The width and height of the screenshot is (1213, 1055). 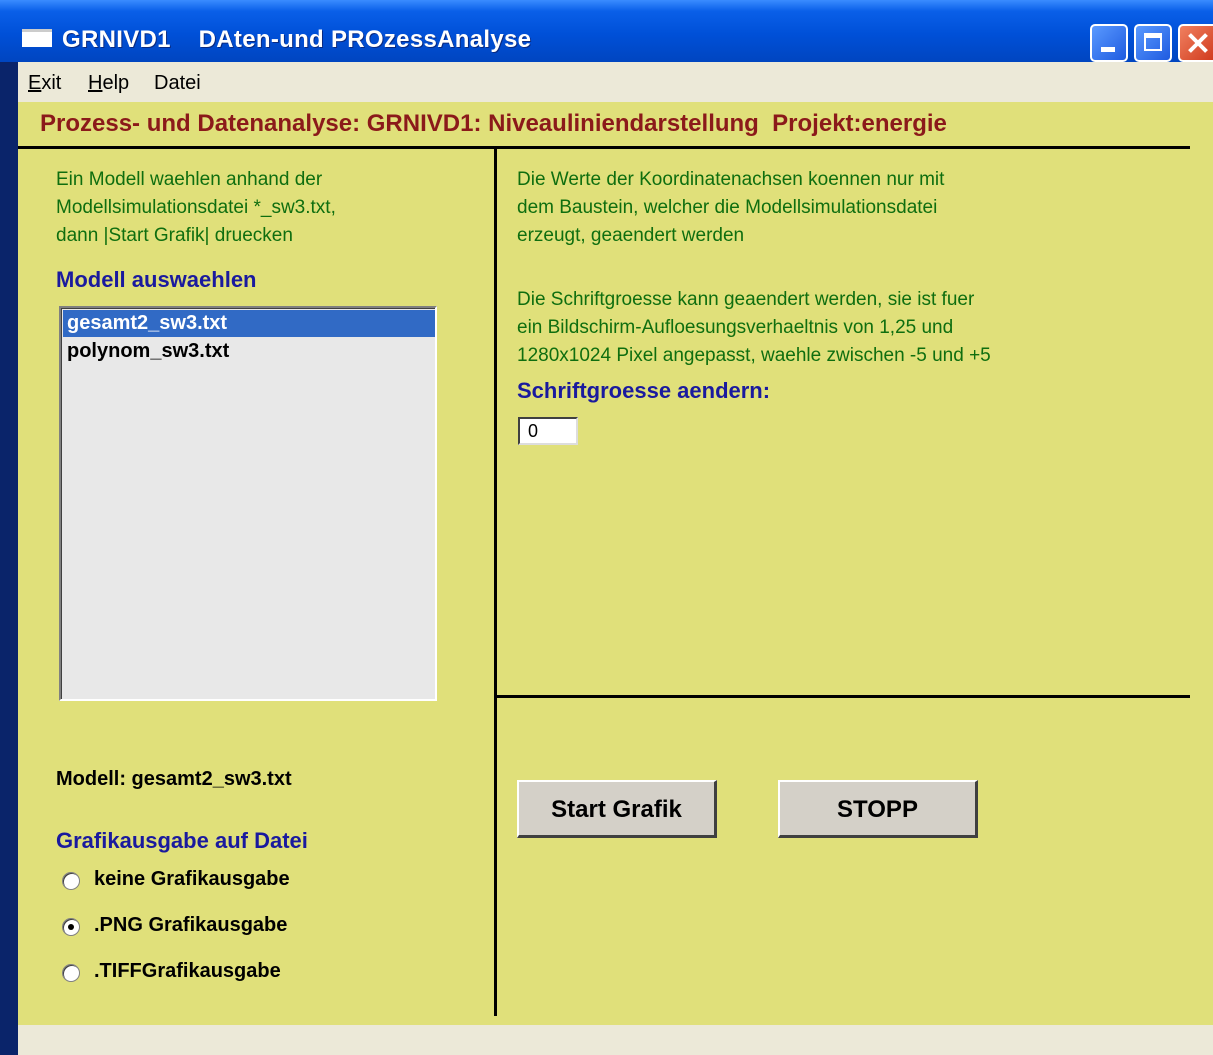 I want to click on font-size-heading: Schriftgroesse aendern:, so click(x=644, y=390).